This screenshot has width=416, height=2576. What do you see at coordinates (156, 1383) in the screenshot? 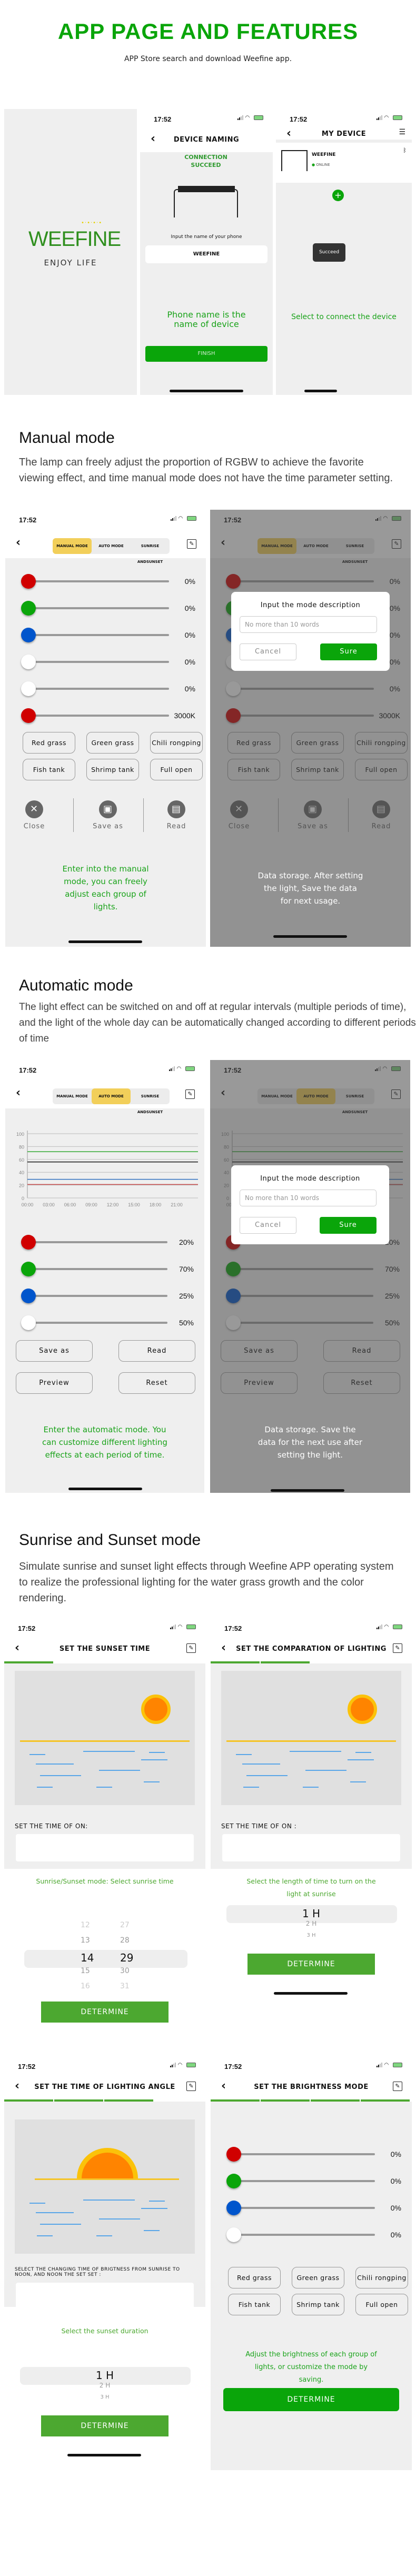
I see `reset-button: Reset` at bounding box center [156, 1383].